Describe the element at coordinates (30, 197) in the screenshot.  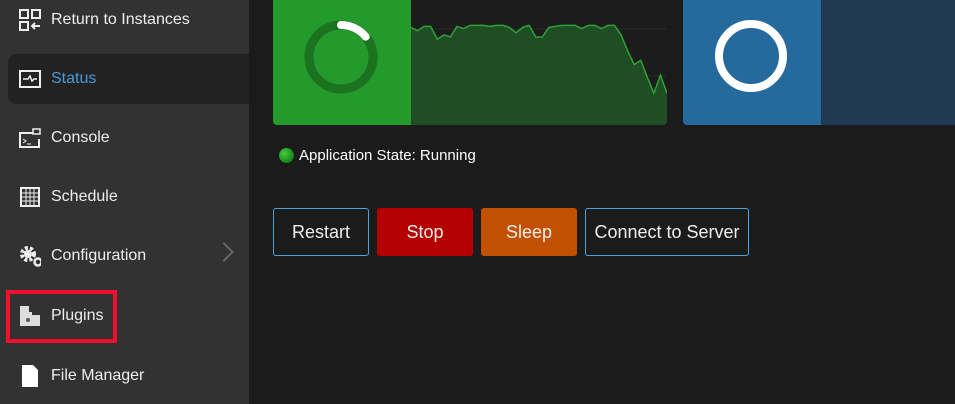
I see `schedule-icon` at that location.